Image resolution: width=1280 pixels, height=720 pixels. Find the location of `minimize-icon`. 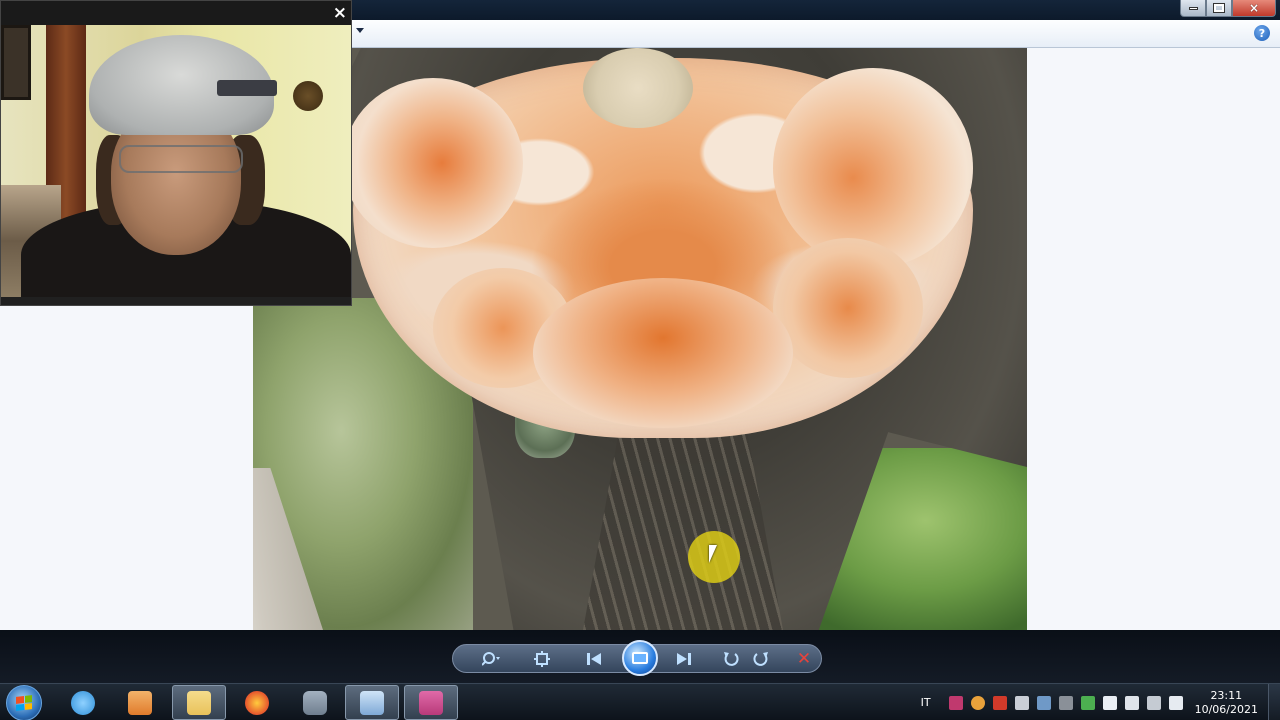

minimize-icon is located at coordinates (1193, 8).